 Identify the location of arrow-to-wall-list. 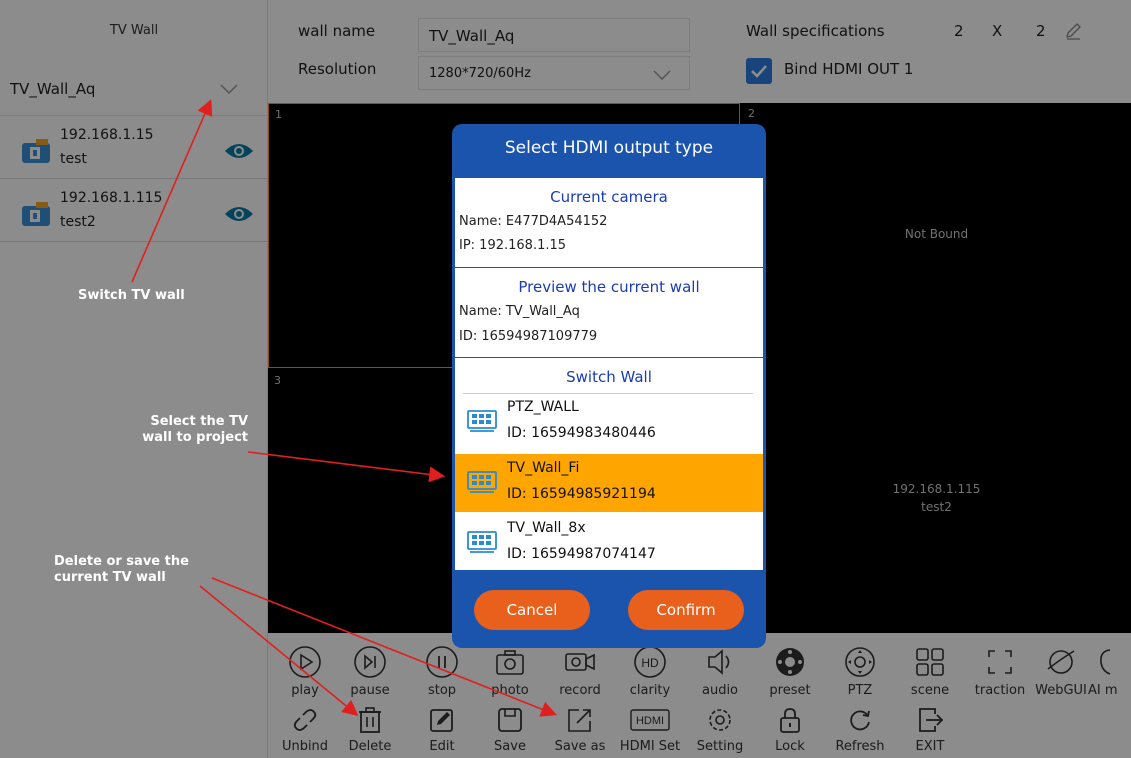
(346, 467).